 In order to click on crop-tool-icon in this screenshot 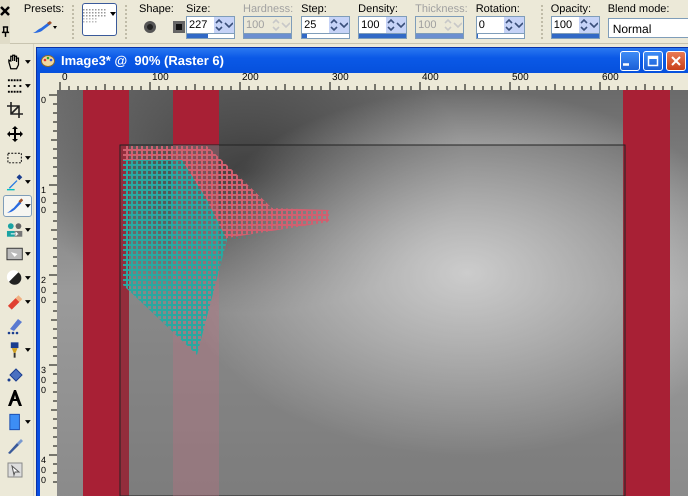, I will do `click(15, 110)`.